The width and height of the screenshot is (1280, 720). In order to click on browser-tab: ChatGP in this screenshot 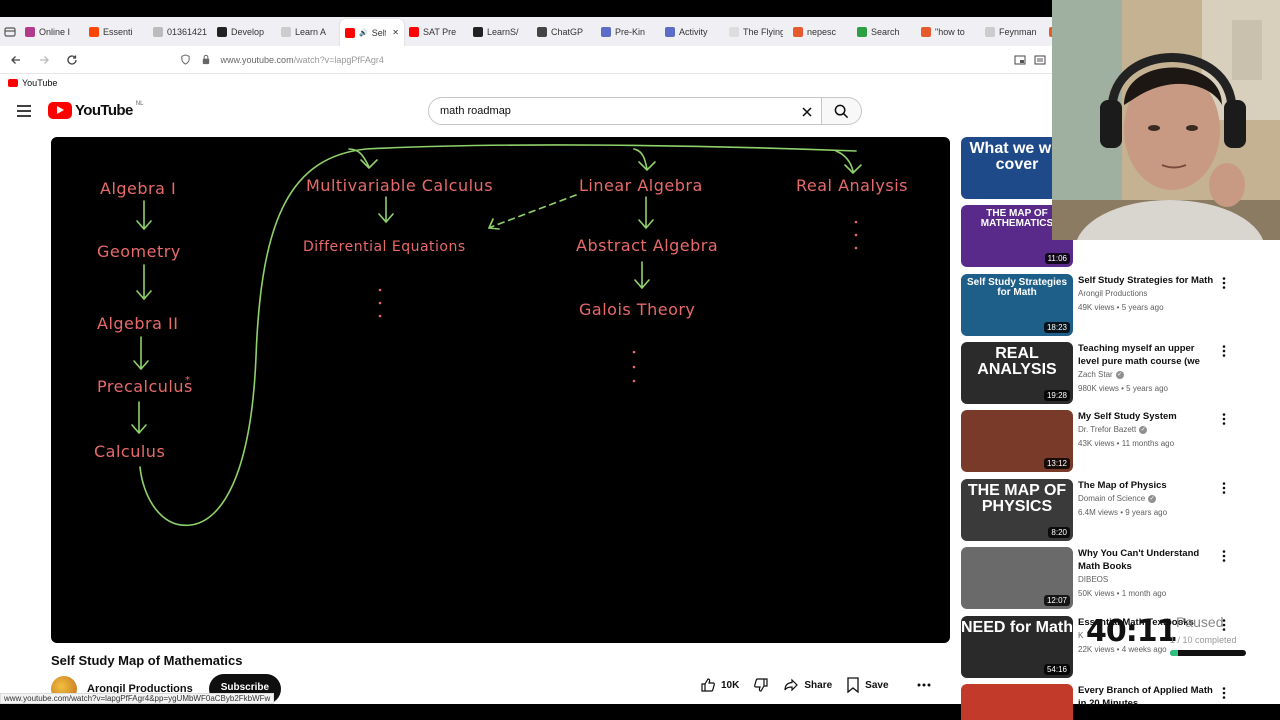, I will do `click(564, 32)`.